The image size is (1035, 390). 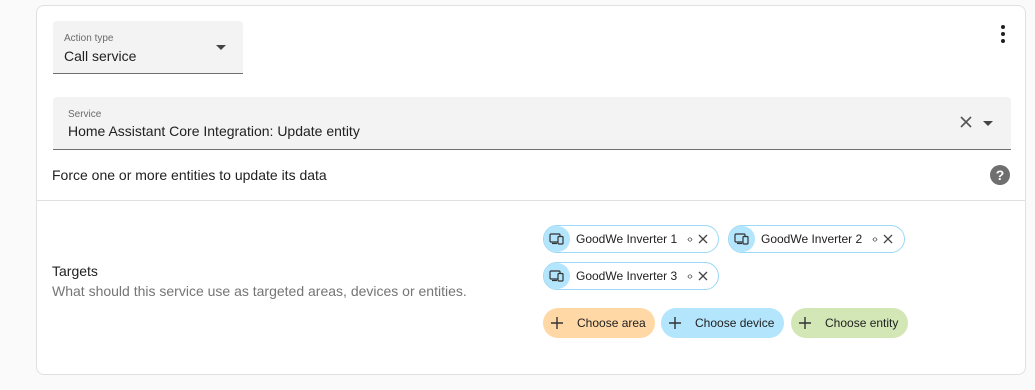 I want to click on choose-entity-button: Choose entity, so click(x=849, y=323).